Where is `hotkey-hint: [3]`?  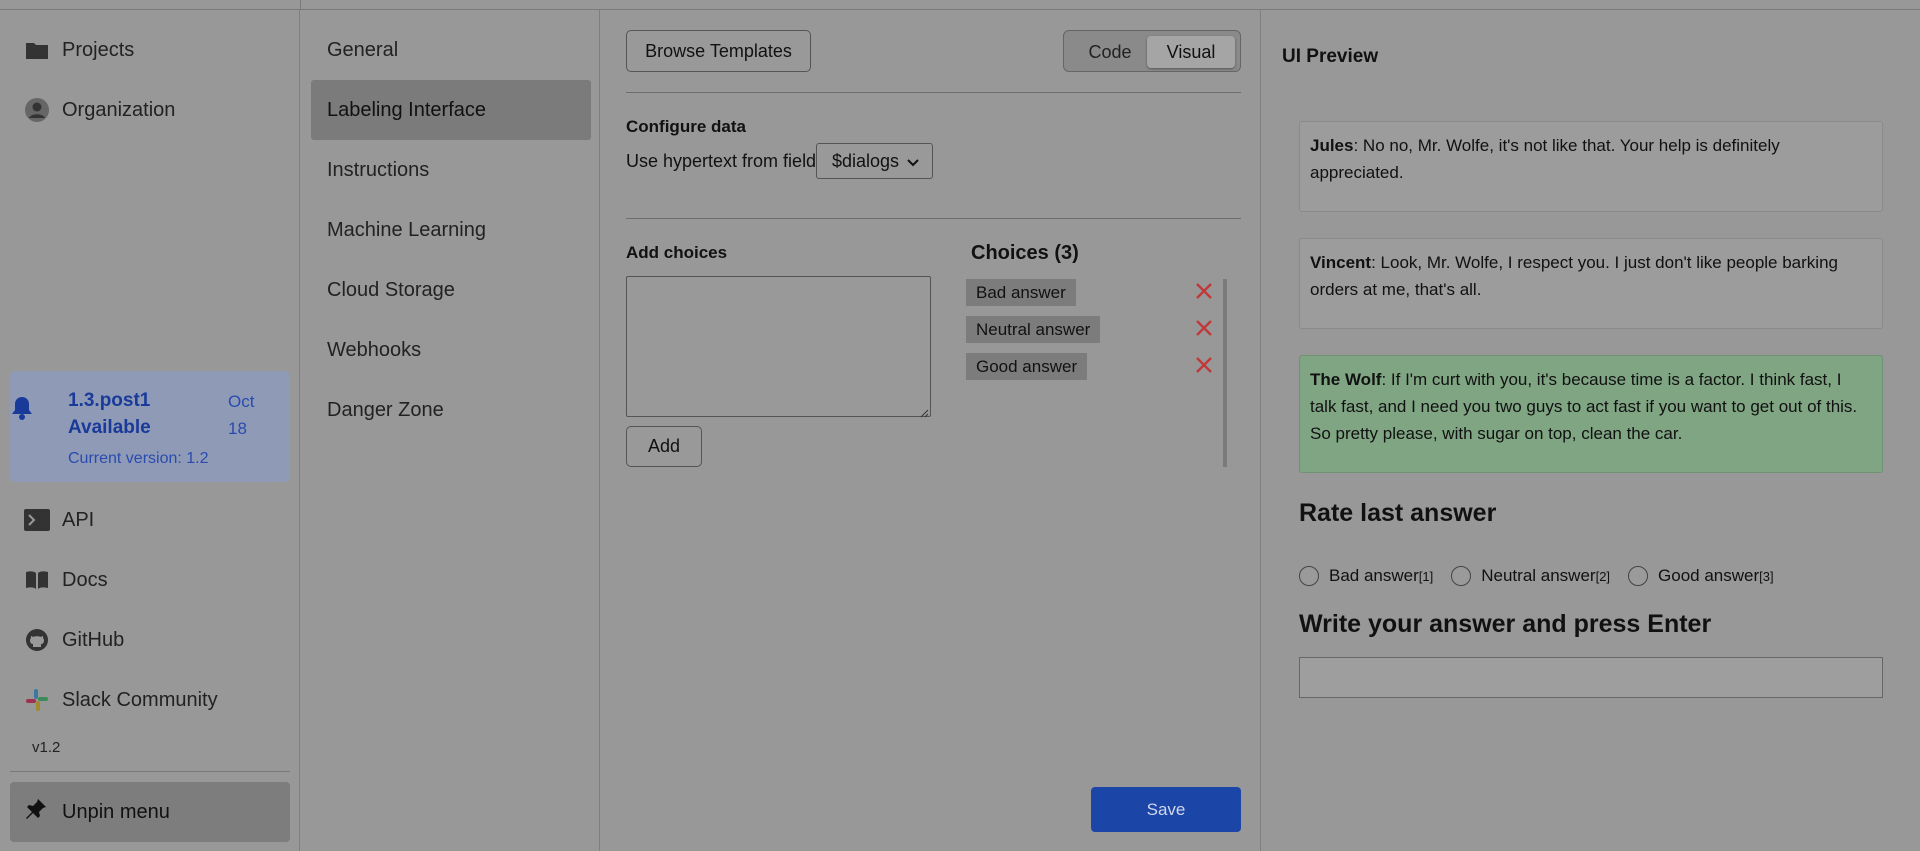 hotkey-hint: [3] is located at coordinates (1766, 576).